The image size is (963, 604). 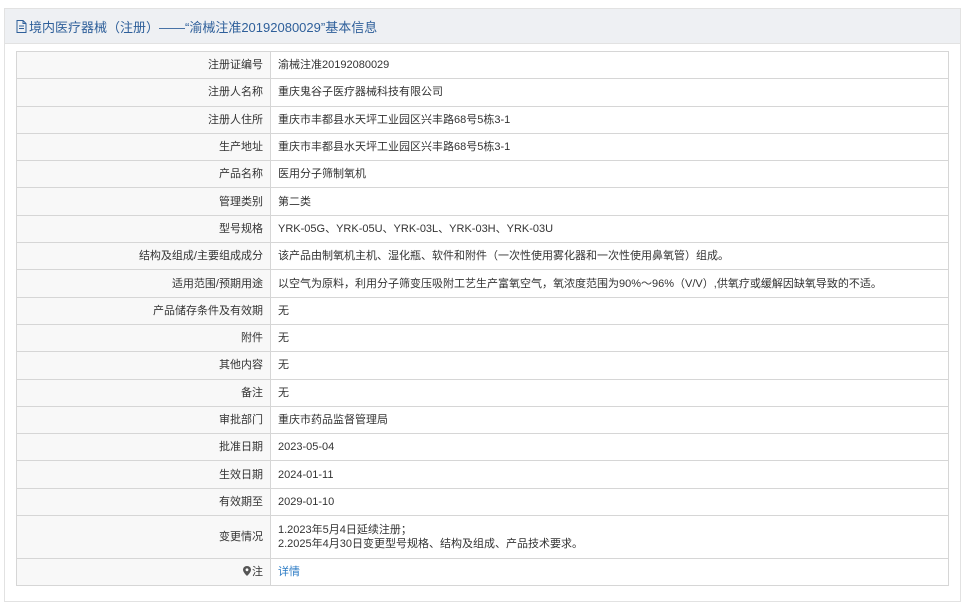 I want to click on row-value: 重庆鬼谷子医疗器械科技有限公司, so click(x=609, y=92).